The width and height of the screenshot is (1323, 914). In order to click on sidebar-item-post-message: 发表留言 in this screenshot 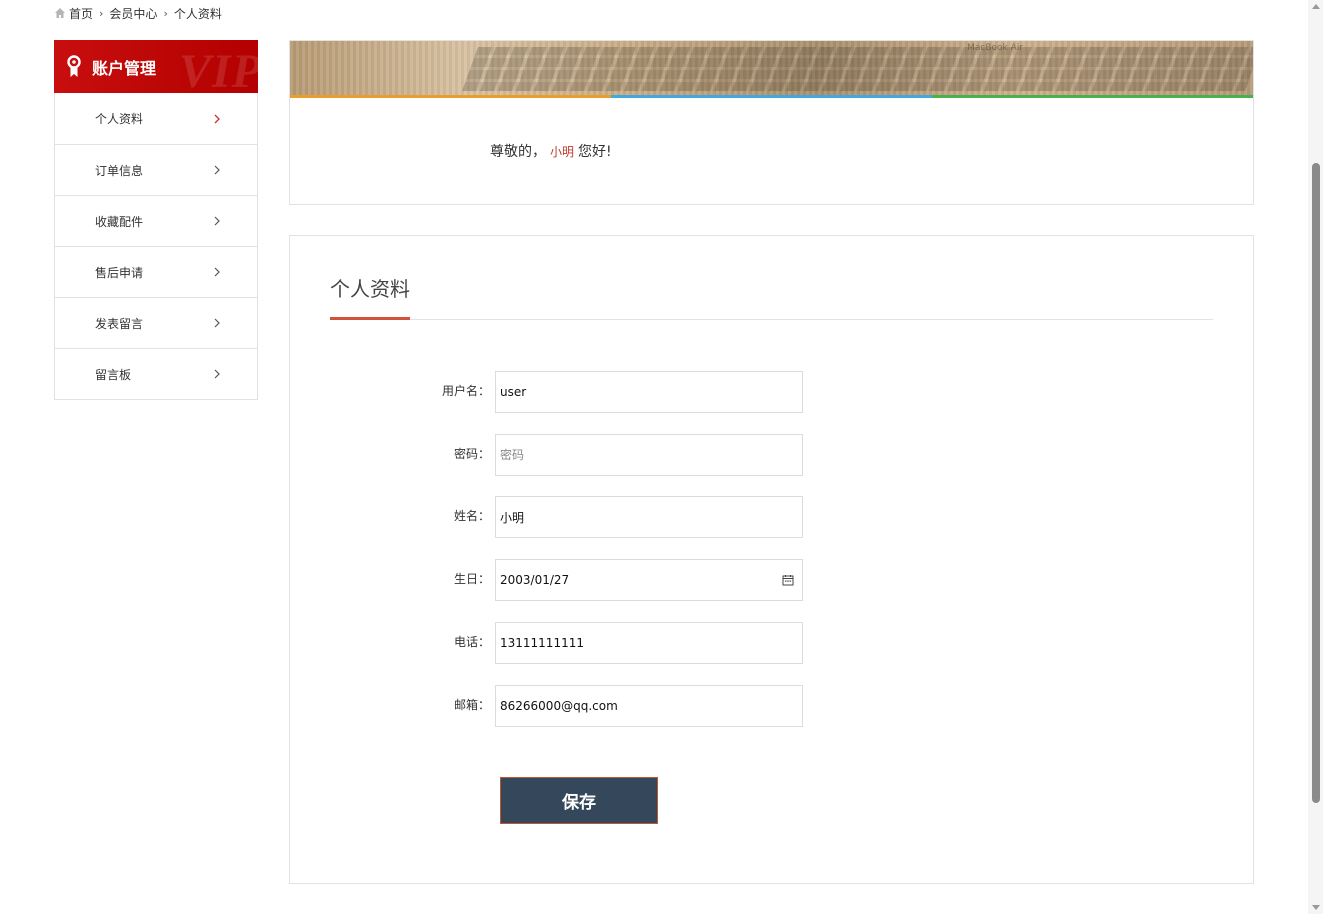, I will do `click(156, 322)`.